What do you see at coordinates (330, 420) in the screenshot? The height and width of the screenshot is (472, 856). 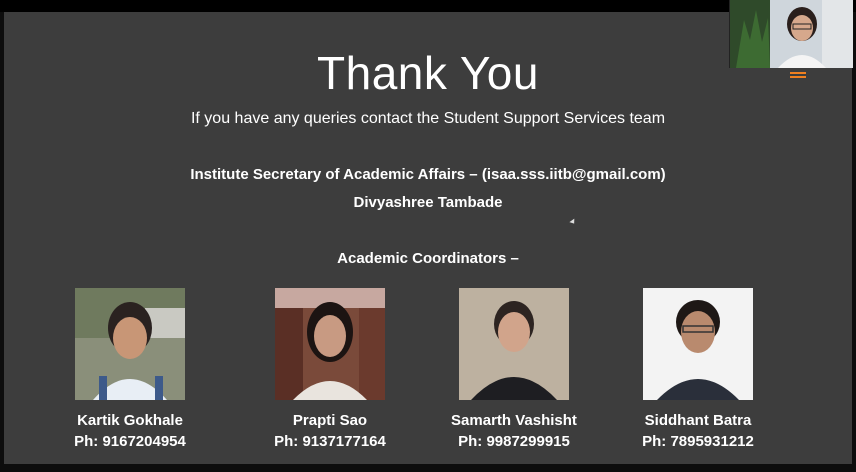 I see `coordinator-name: Prapti Sao` at bounding box center [330, 420].